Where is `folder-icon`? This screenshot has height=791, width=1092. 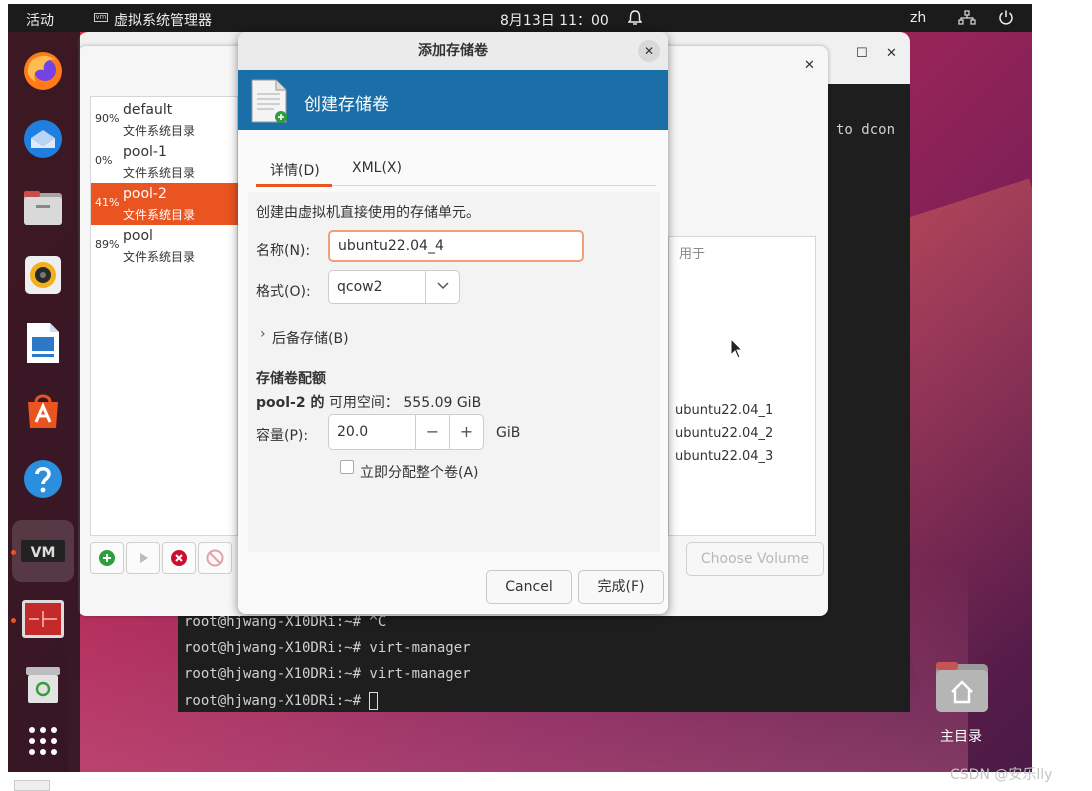 folder-icon is located at coordinates (43, 208).